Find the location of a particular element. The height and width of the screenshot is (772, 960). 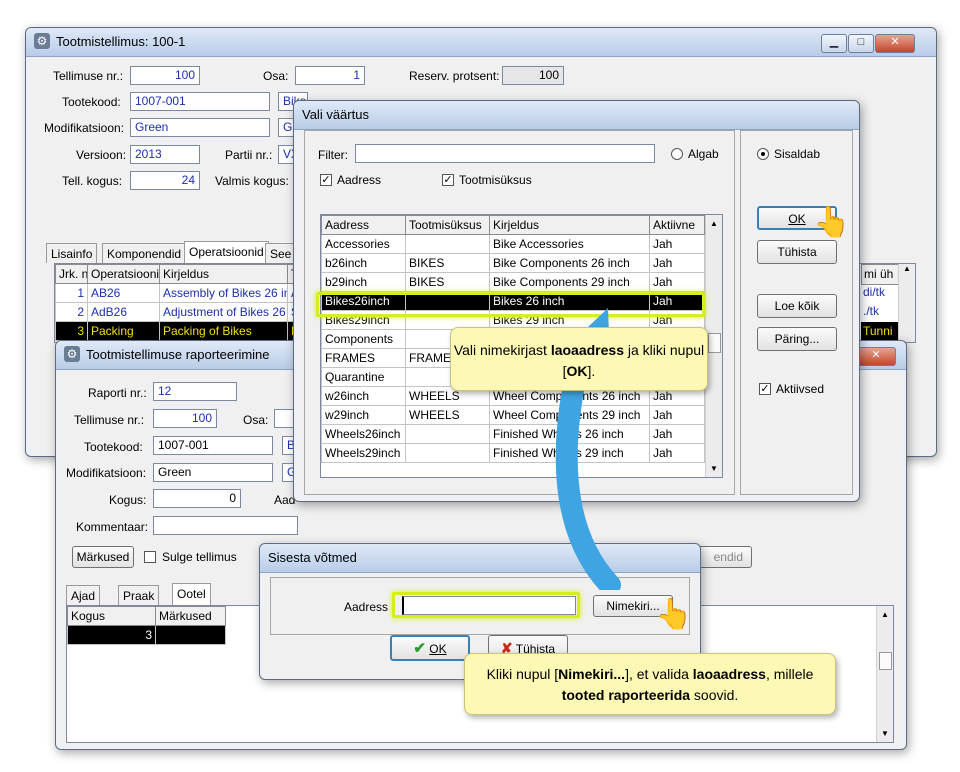

tootekood-field: 1007-001 is located at coordinates (200, 101).